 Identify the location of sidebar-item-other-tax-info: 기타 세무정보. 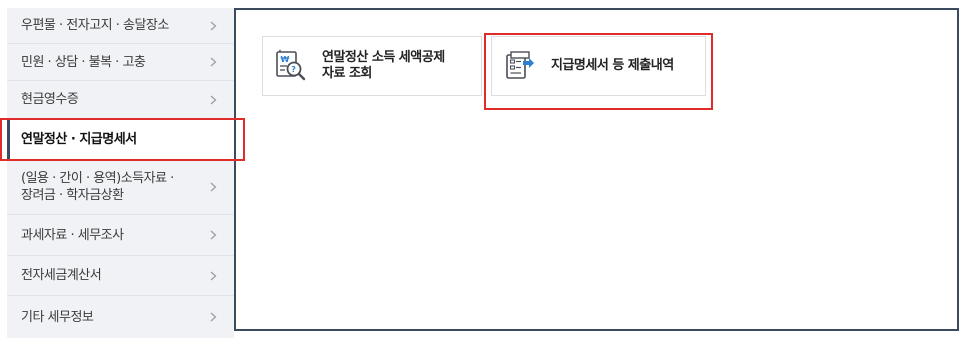
(120, 317).